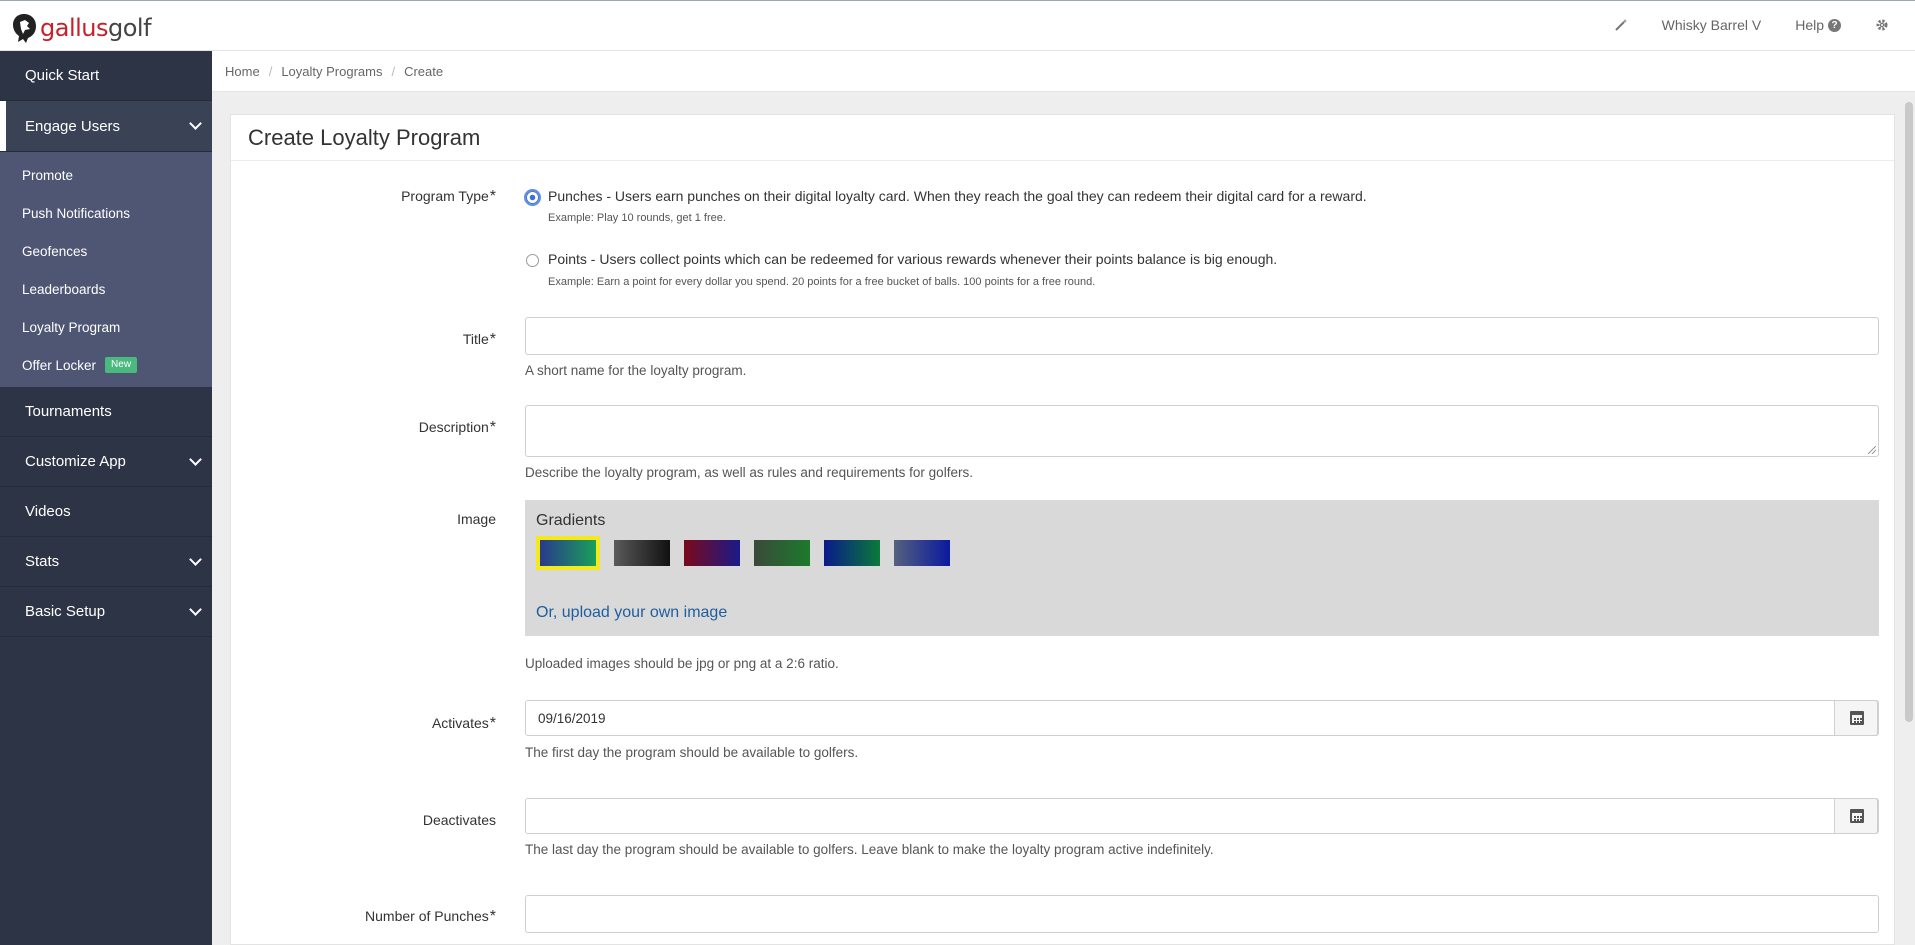  What do you see at coordinates (476, 519) in the screenshot?
I see `image-label: Image` at bounding box center [476, 519].